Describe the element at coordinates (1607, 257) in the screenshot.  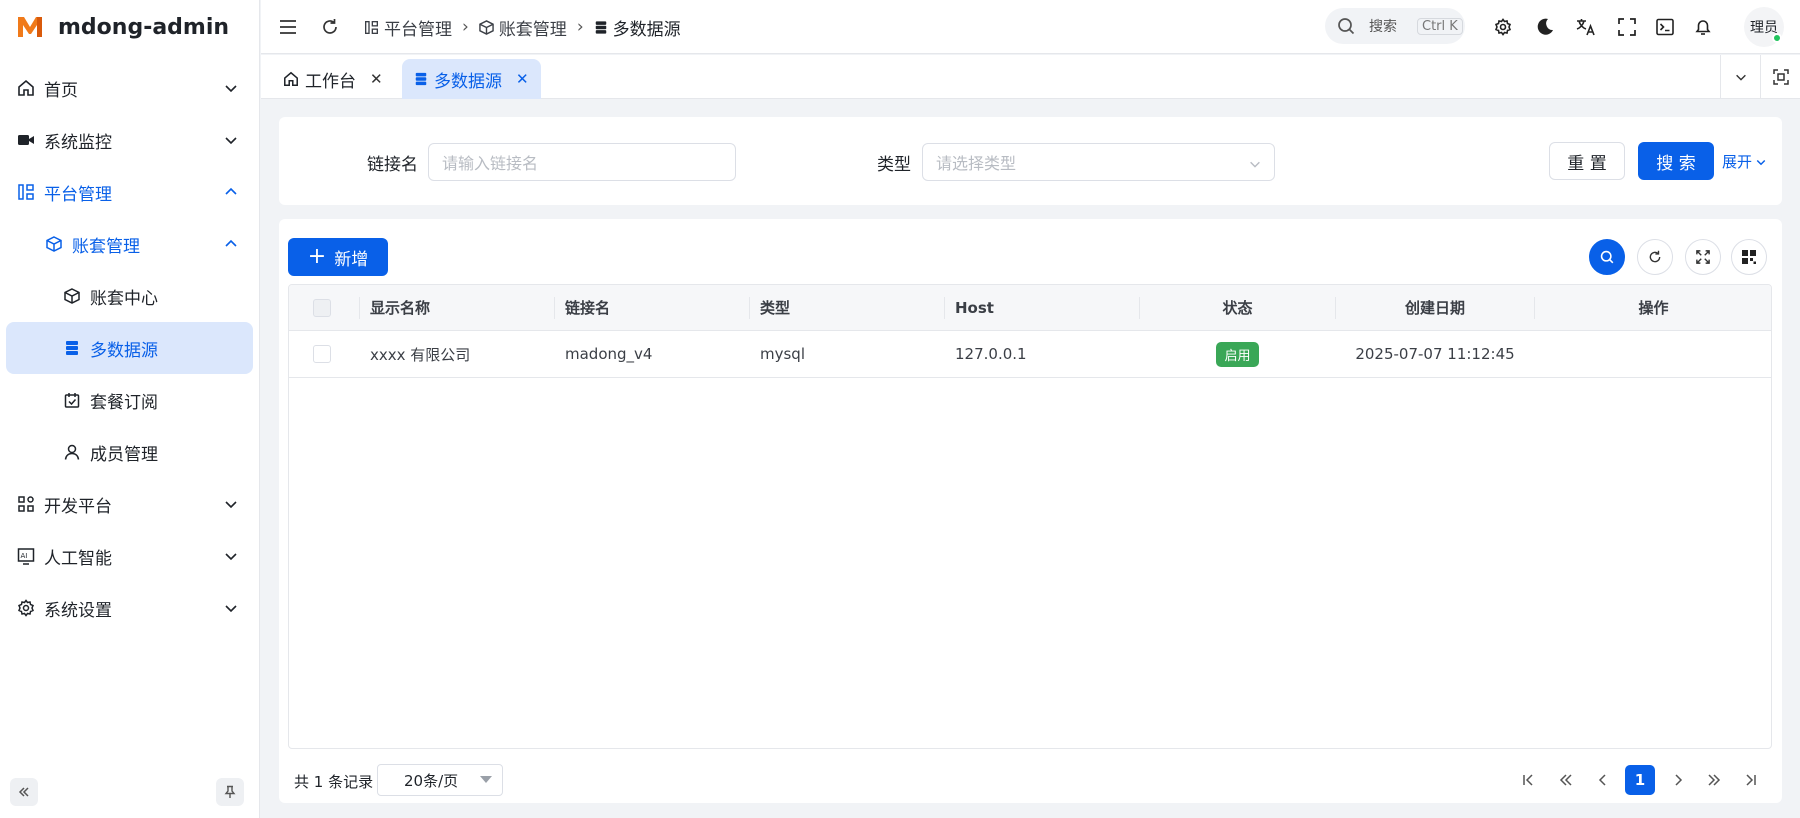
I see `toggle-search-button` at that location.